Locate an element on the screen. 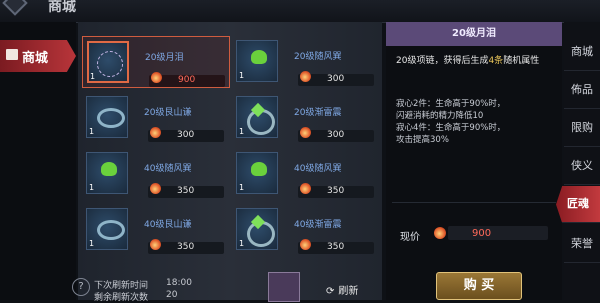 This screenshot has height=303, width=600. item-name: 20级随风巽 is located at coordinates (318, 57).